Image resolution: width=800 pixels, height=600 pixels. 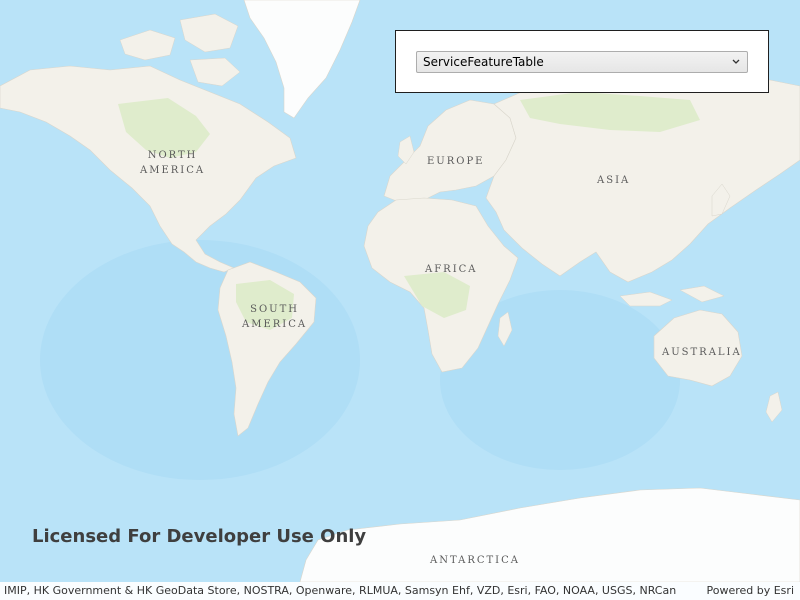 I want to click on powered-by-esri: Powered by Esri, so click(x=750, y=590).